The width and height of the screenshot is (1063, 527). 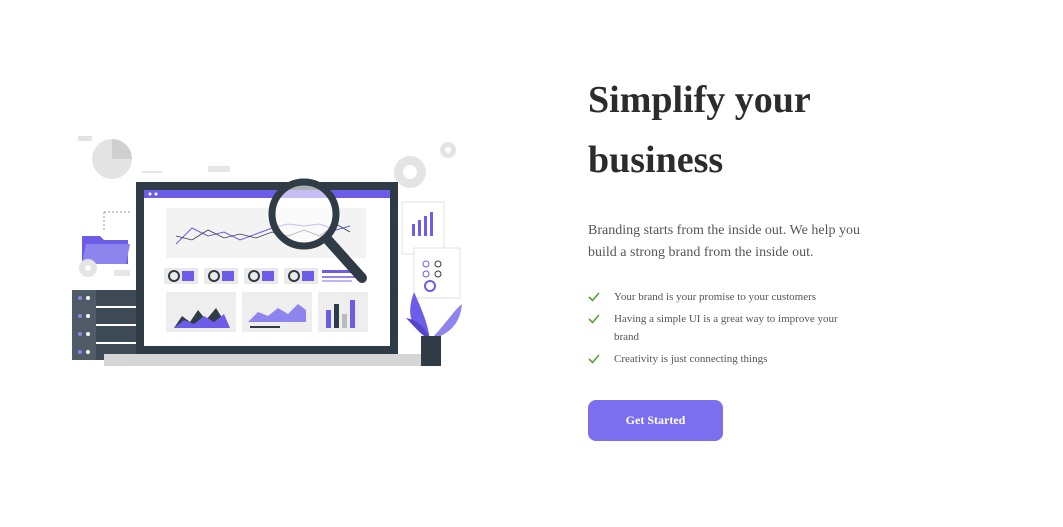 I want to click on report-document-icon, so click(x=431, y=250).